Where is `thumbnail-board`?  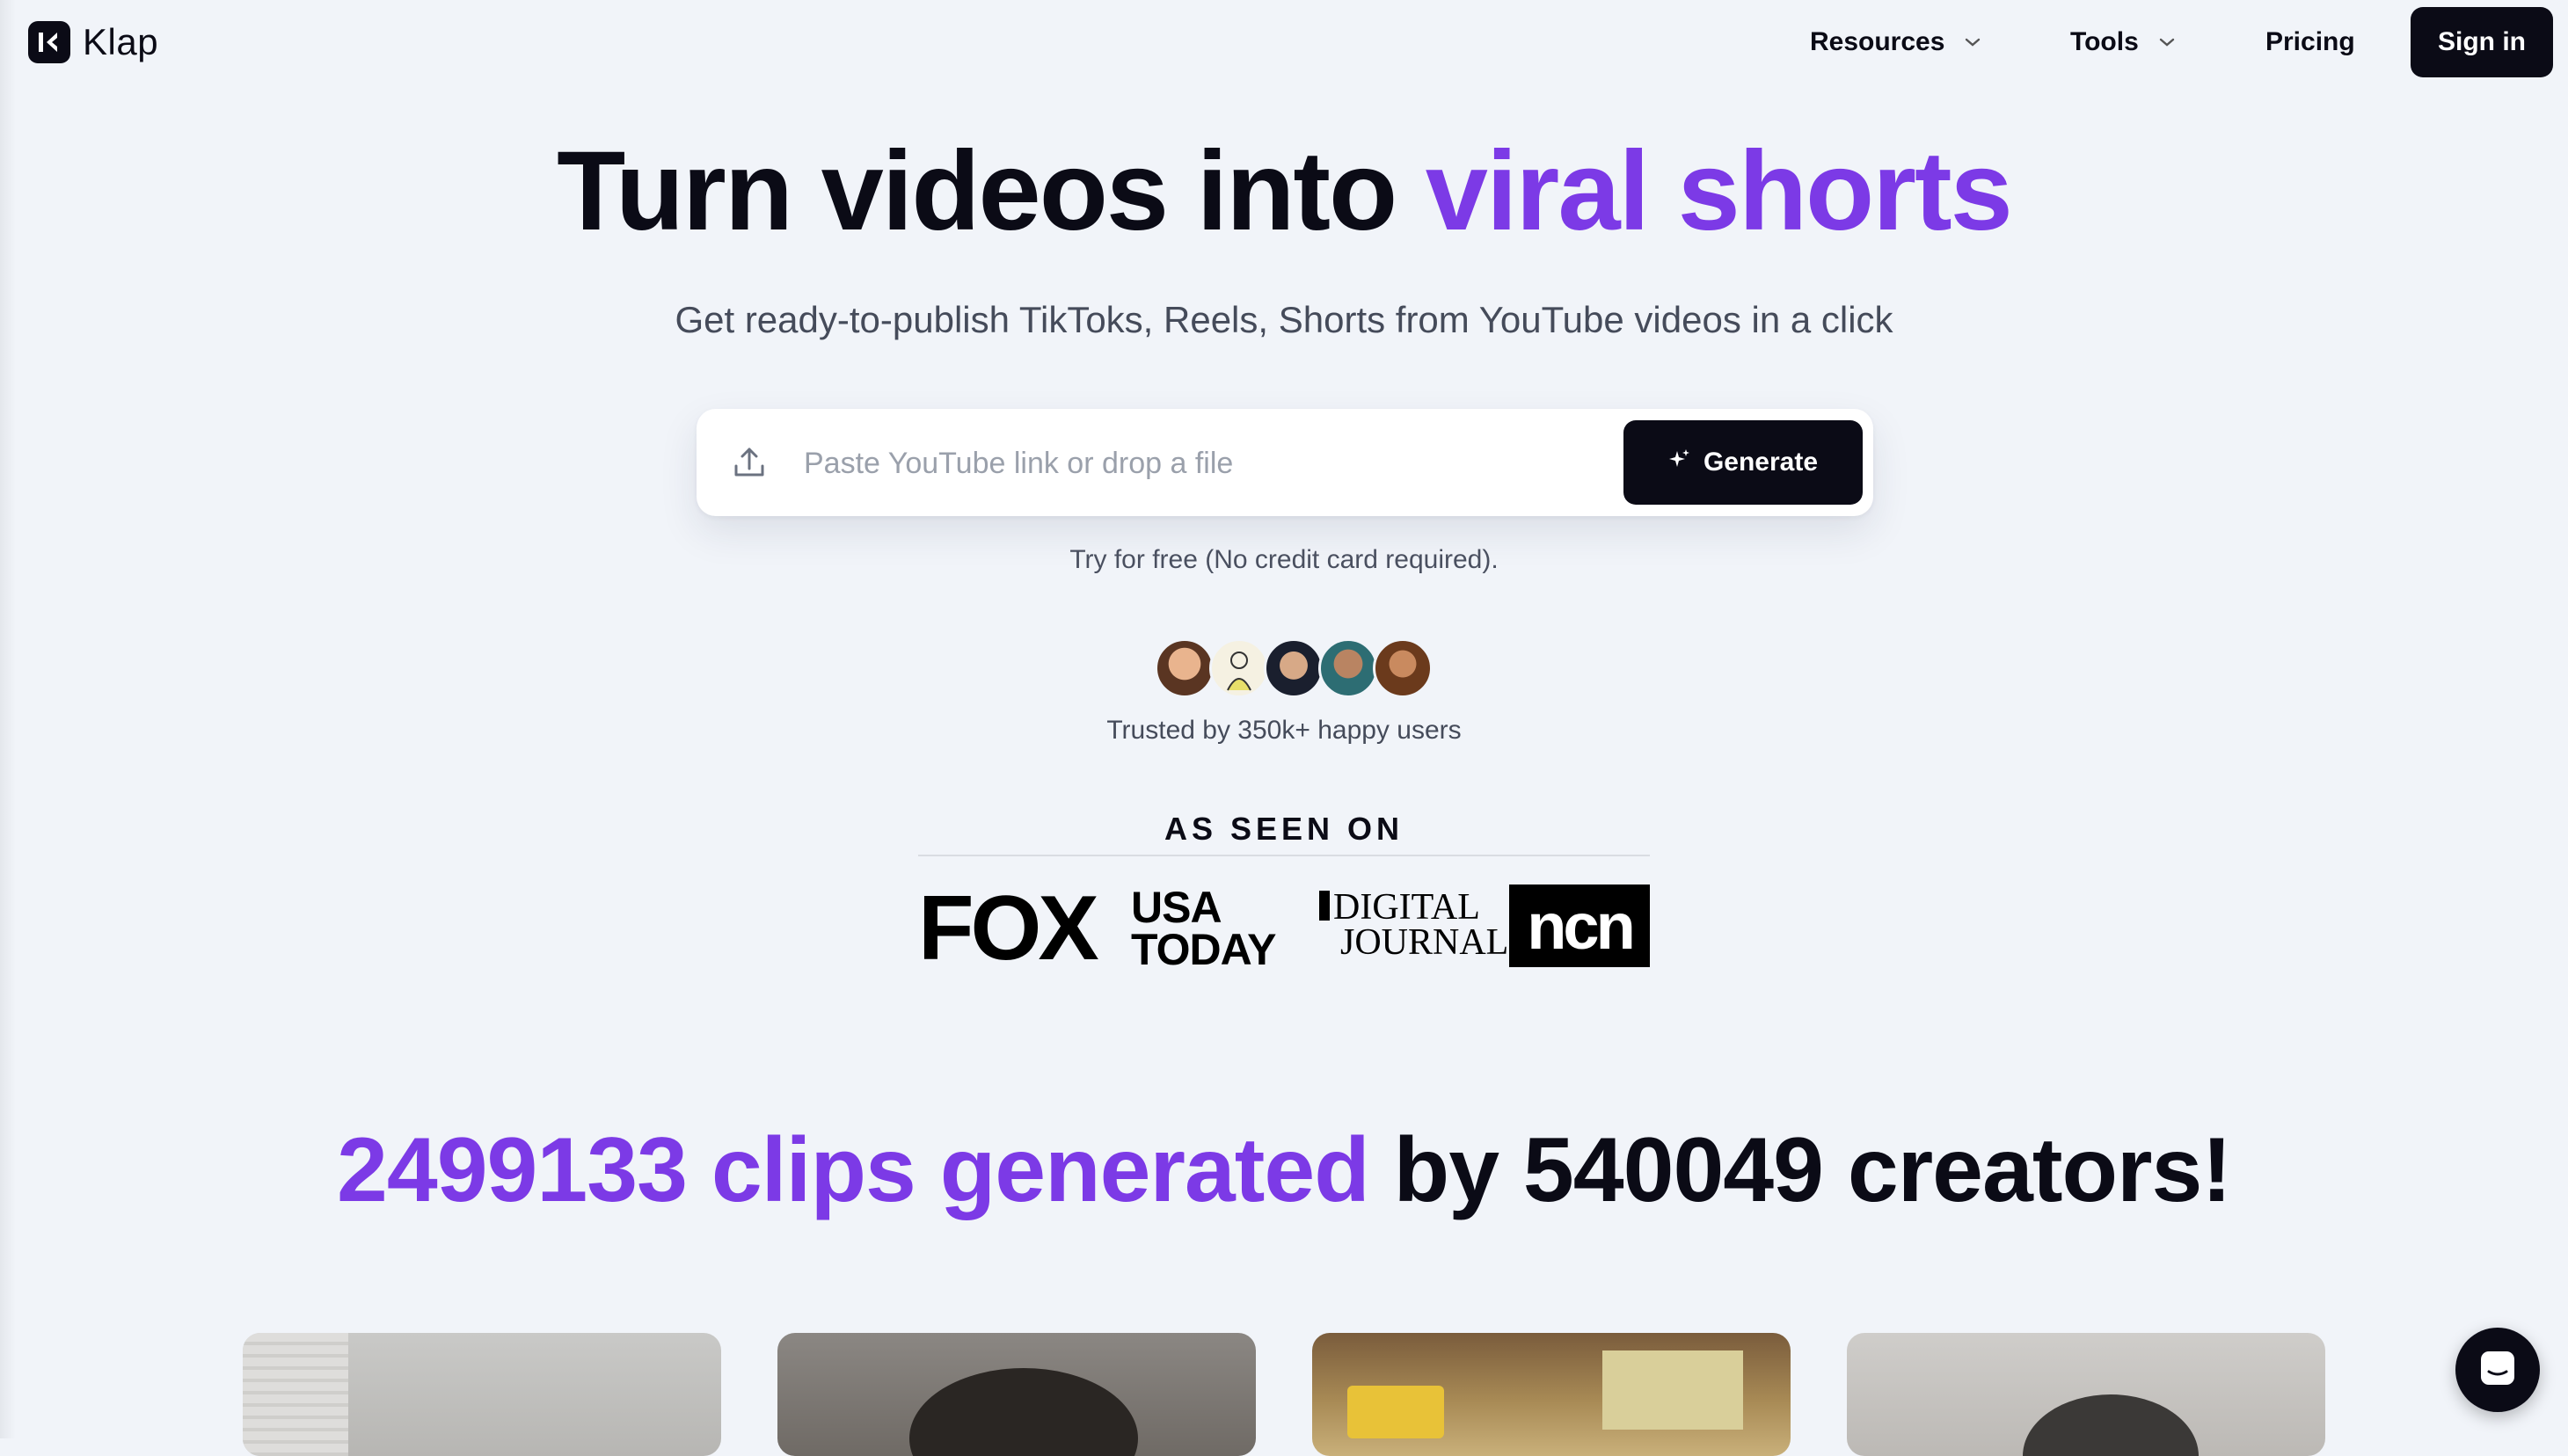 thumbnail-board is located at coordinates (1672, 1390).